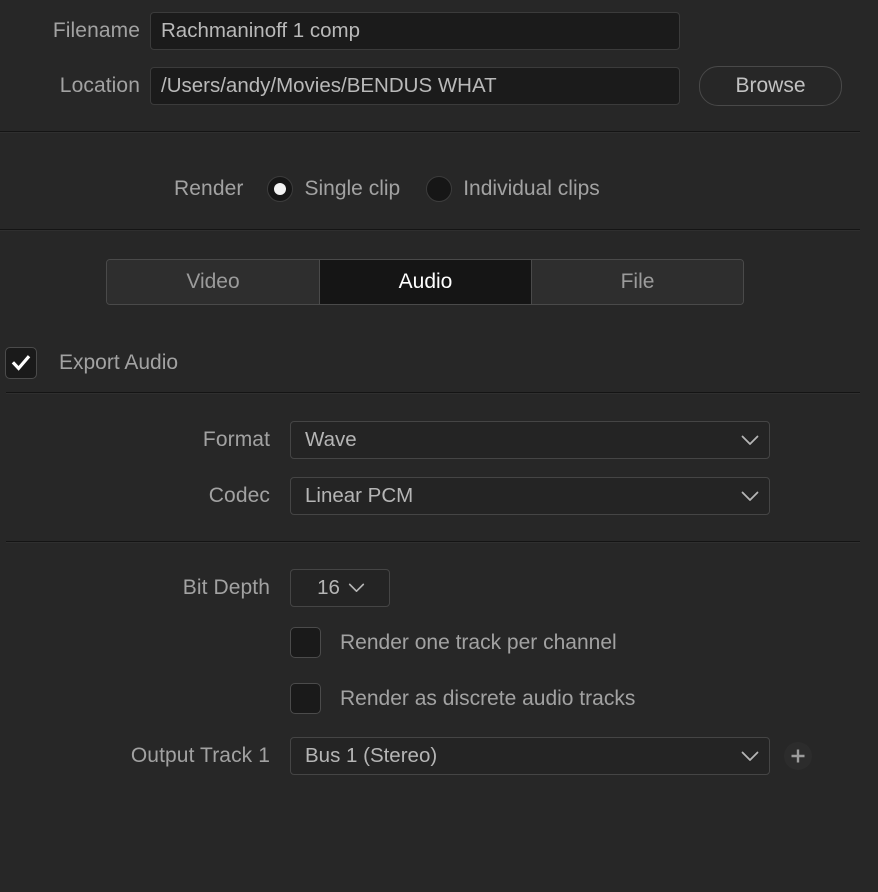 The image size is (878, 892). What do you see at coordinates (531, 189) in the screenshot?
I see `radio-individual-clips-label: Individual clips` at bounding box center [531, 189].